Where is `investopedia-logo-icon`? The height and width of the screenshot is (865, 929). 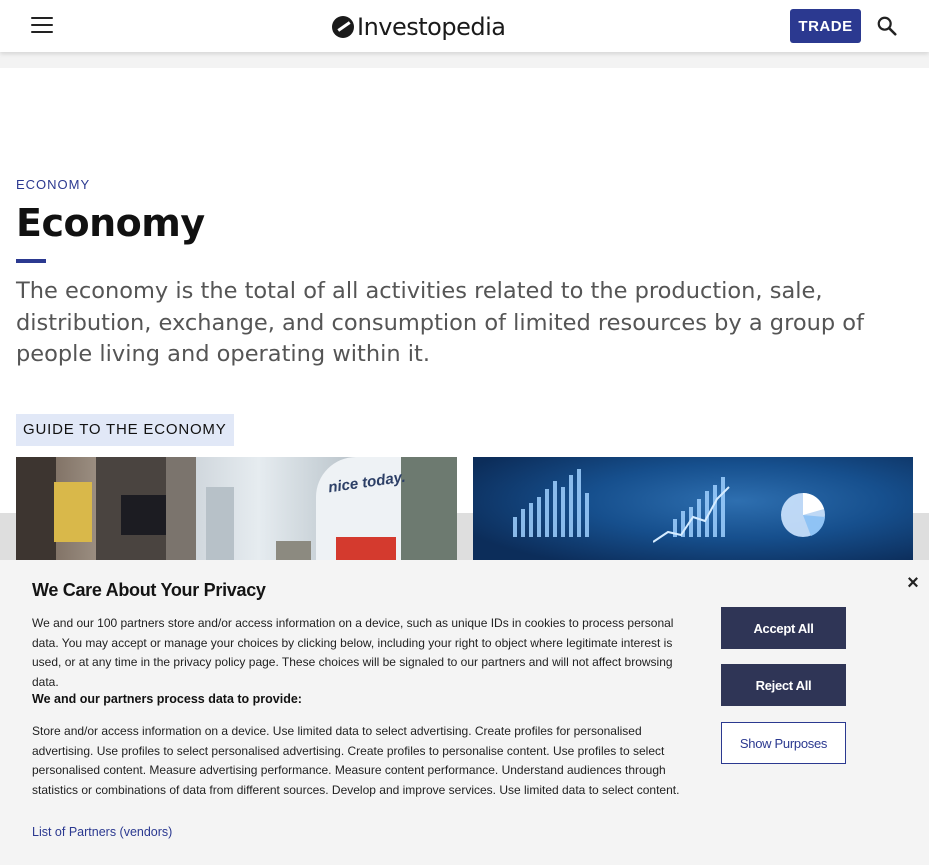 investopedia-logo-icon is located at coordinates (343, 27).